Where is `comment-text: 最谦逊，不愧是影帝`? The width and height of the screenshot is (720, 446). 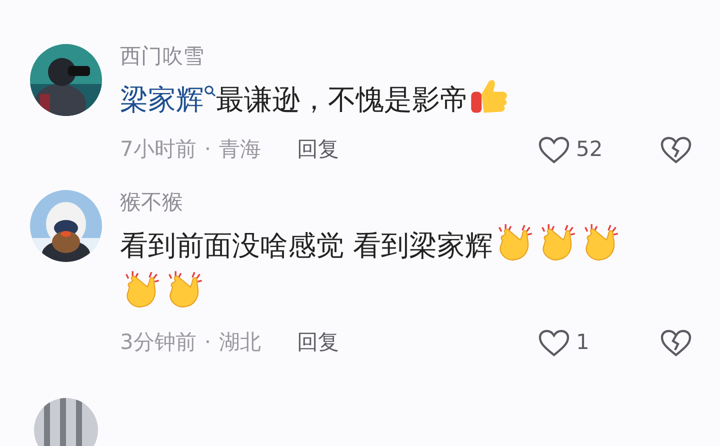 comment-text: 最谦逊，不愧是影帝 is located at coordinates (342, 99).